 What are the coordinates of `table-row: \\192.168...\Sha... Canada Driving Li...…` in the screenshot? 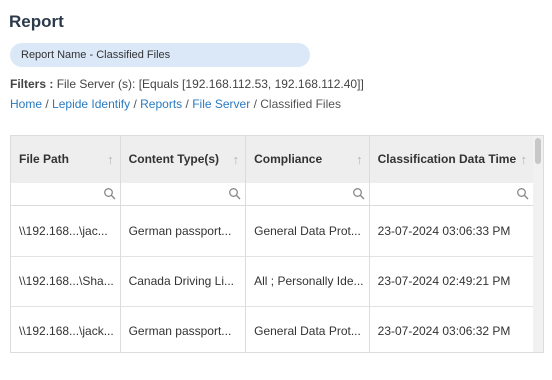 It's located at (272, 281).